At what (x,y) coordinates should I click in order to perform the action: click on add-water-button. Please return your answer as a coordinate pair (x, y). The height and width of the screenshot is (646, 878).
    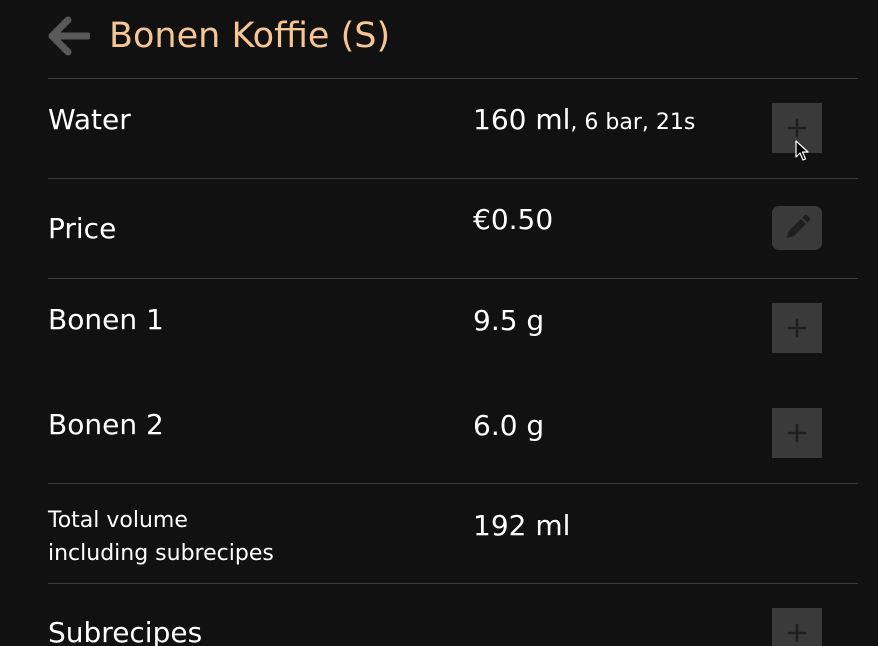
    Looking at the image, I should click on (797, 128).